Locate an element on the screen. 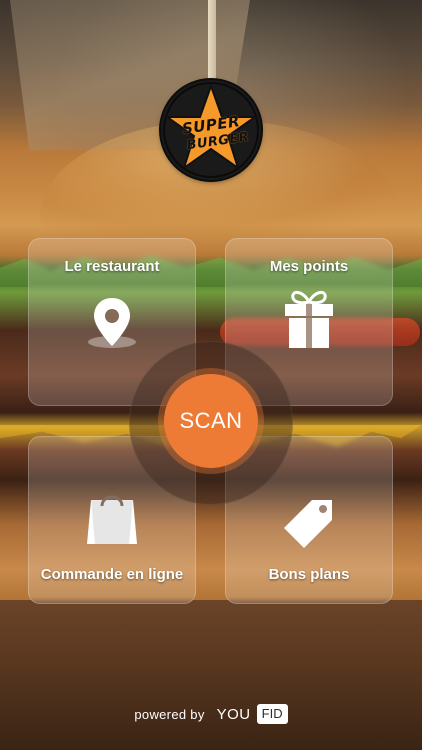 The image size is (422, 750). youfid-logo-fid: FID is located at coordinates (272, 714).